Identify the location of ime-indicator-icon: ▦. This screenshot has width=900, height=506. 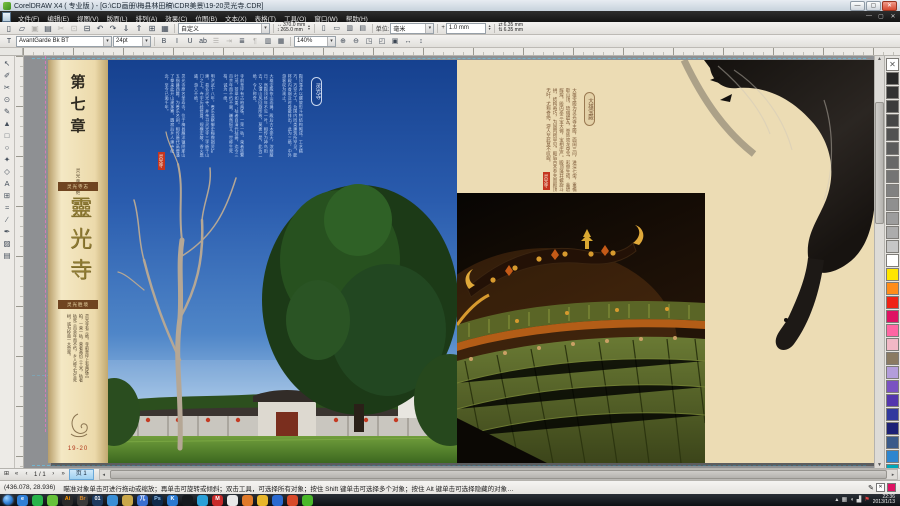
(844, 500).